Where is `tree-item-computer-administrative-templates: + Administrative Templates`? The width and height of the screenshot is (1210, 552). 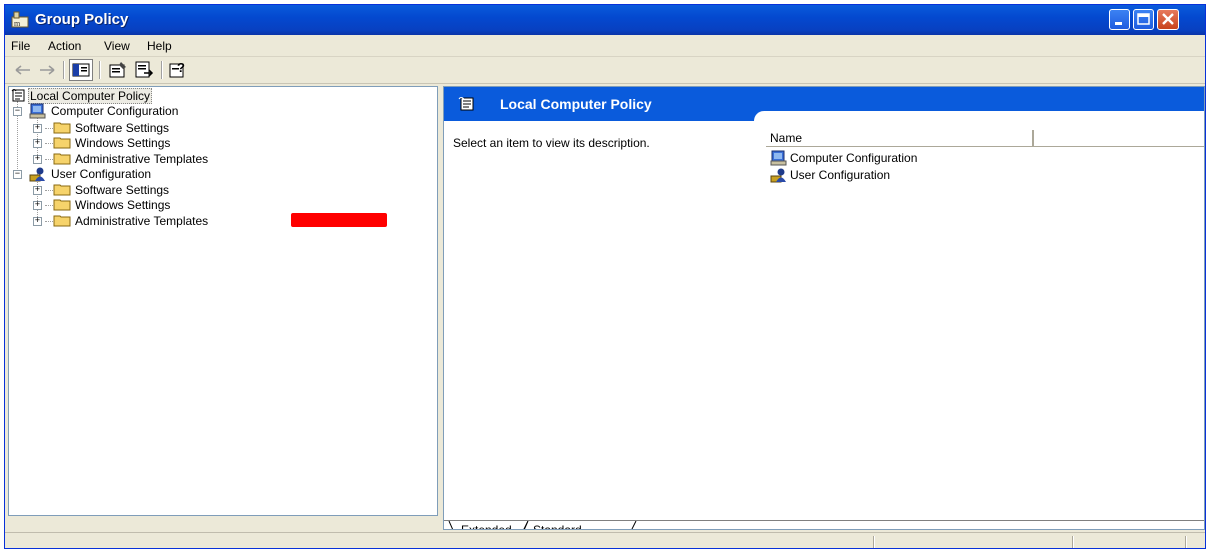 tree-item-computer-administrative-templates: + Administrative Templates is located at coordinates (161, 159).